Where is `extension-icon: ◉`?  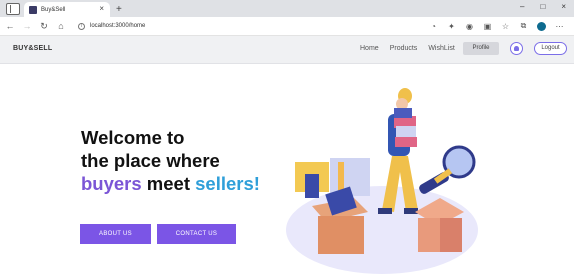 extension-icon: ◉ is located at coordinates (469, 26).